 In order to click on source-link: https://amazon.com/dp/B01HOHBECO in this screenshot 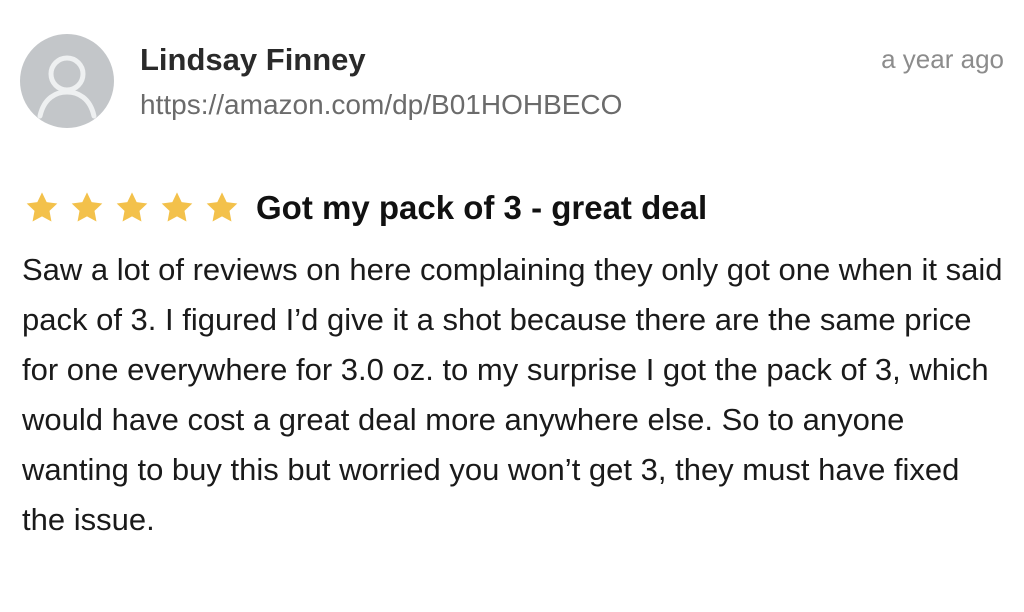, I will do `click(381, 105)`.